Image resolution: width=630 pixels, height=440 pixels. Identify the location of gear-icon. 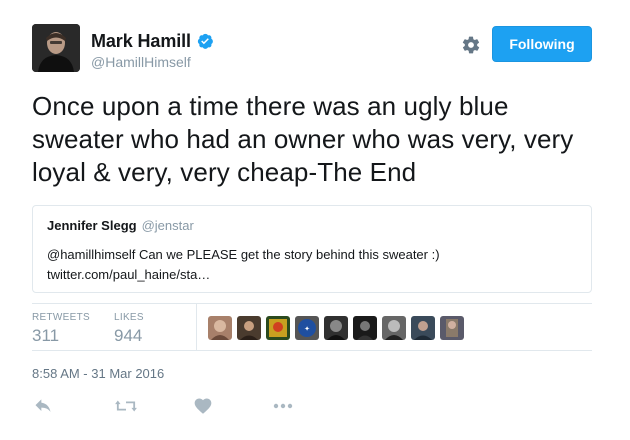
(471, 45).